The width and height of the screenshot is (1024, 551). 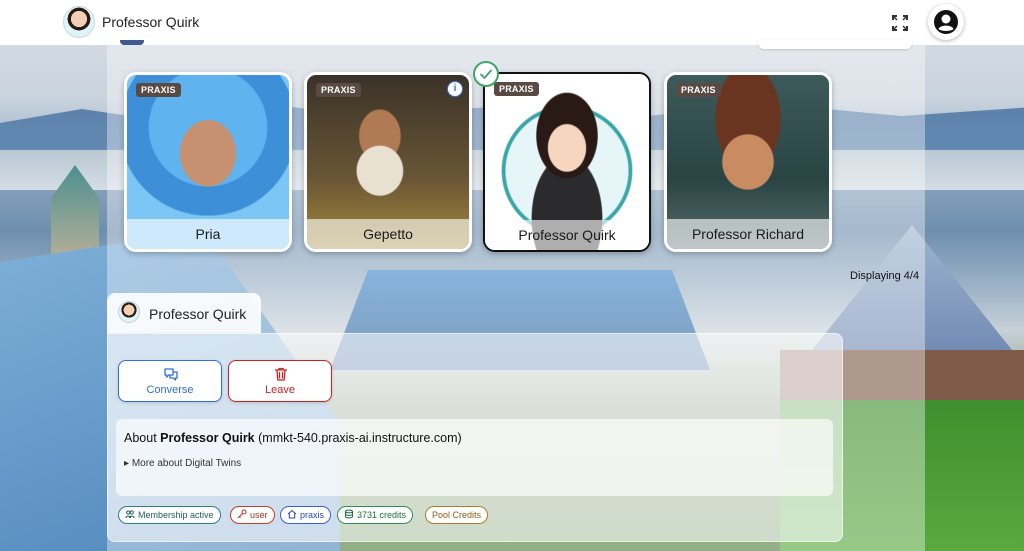 What do you see at coordinates (280, 390) in the screenshot?
I see `leave-label: Leave` at bounding box center [280, 390].